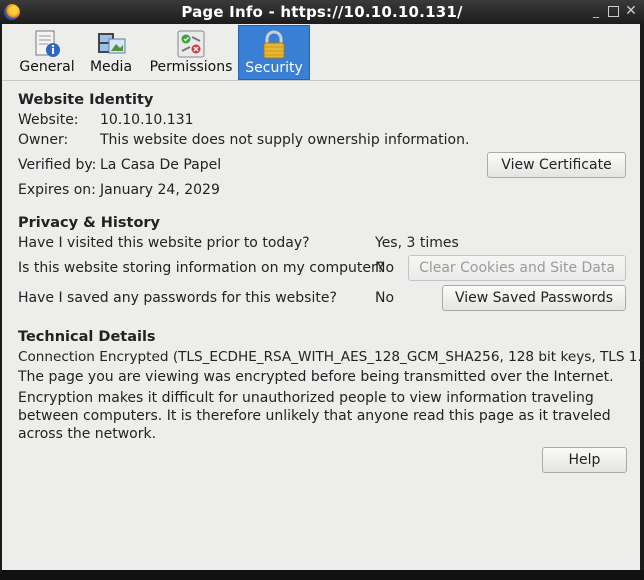 The image size is (644, 580). I want to click on view-saved-passwords-button: View Saved Passwords, so click(534, 298).